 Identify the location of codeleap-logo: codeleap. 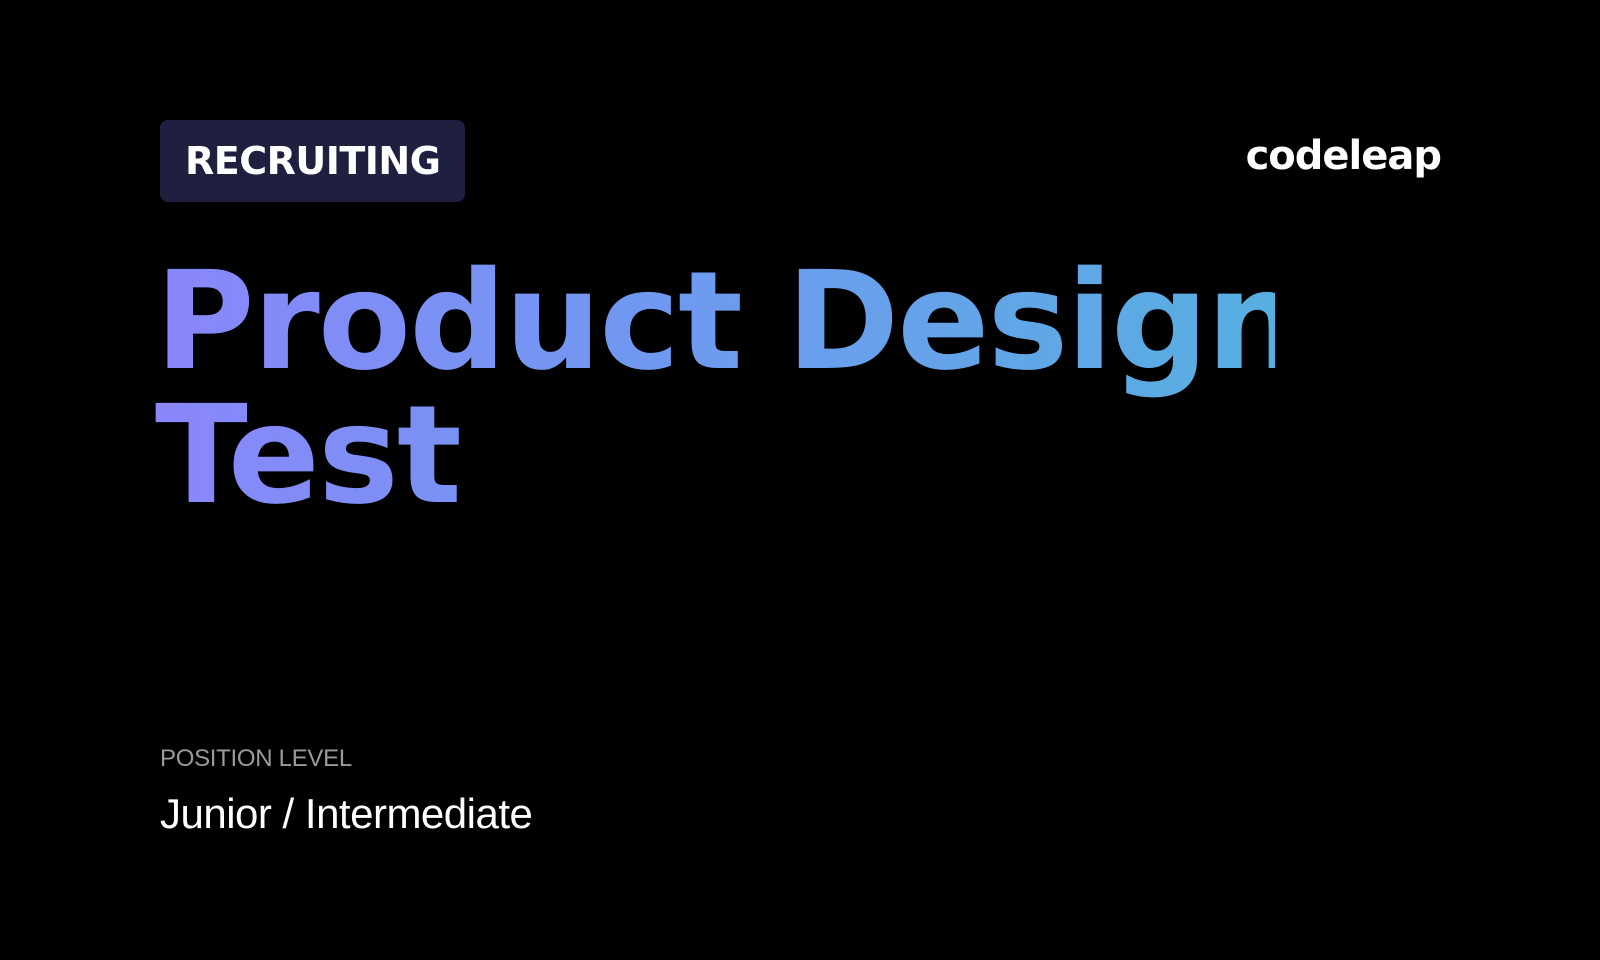
(1343, 156).